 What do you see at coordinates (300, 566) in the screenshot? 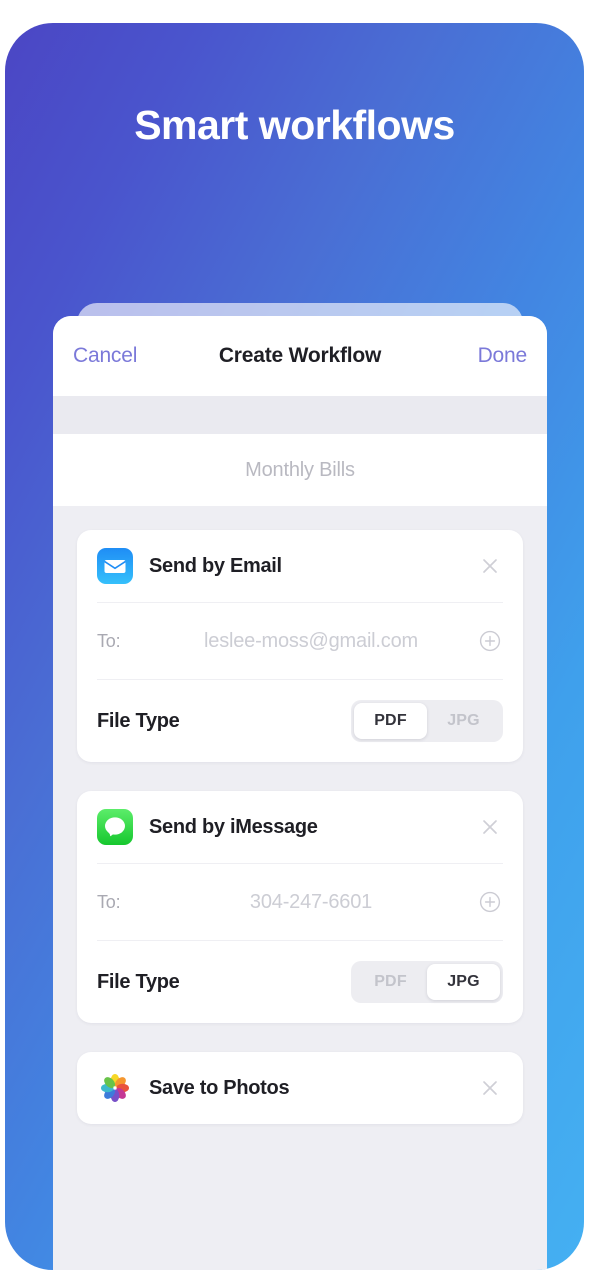
I see `action-card-header: Send by Email` at bounding box center [300, 566].